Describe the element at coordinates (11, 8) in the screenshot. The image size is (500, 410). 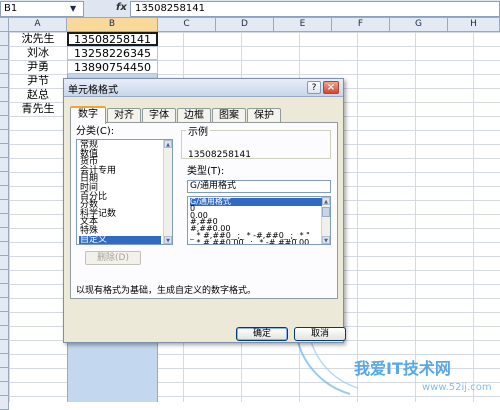
I see `name-box-value: B1` at that location.